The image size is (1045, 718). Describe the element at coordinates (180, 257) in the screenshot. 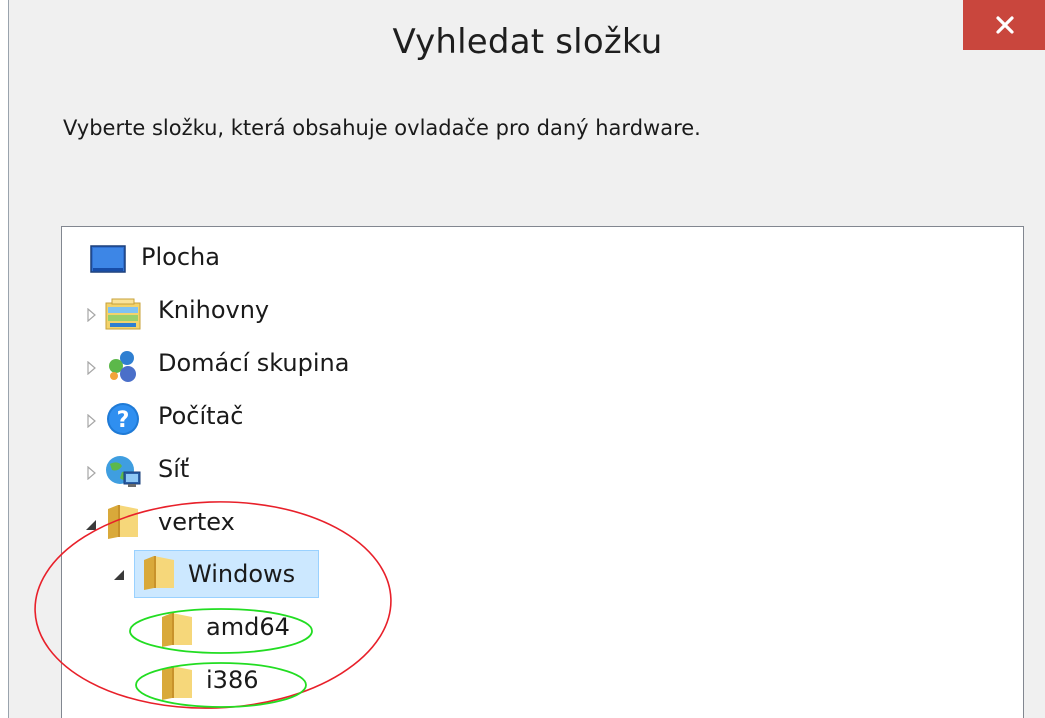

I see `tree-item-plocha: Plocha` at that location.